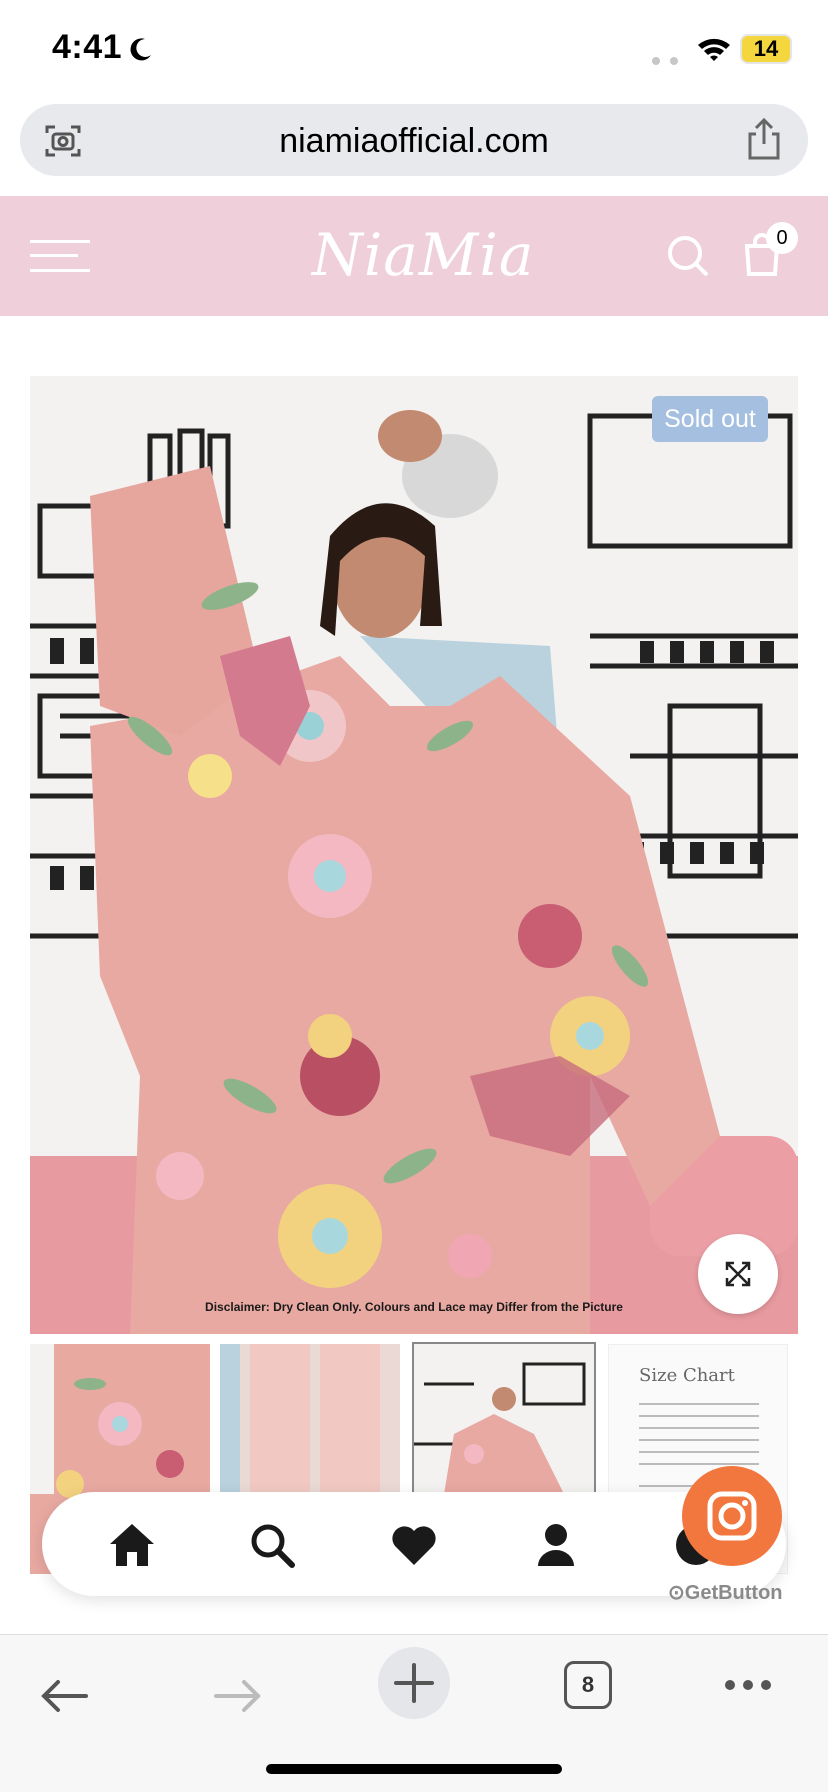 The width and height of the screenshot is (828, 1792). I want to click on more-options-icon, so click(748, 1685).